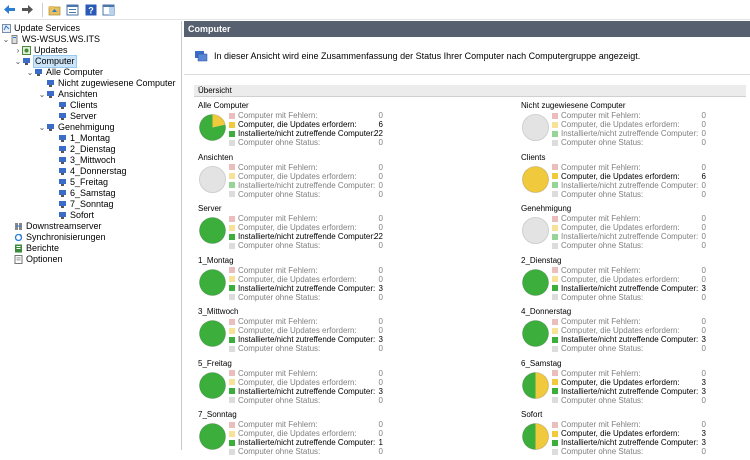 This screenshot has height=460, width=750. Describe the element at coordinates (54, 9) in the screenshot. I see `up-folder-icon` at that location.